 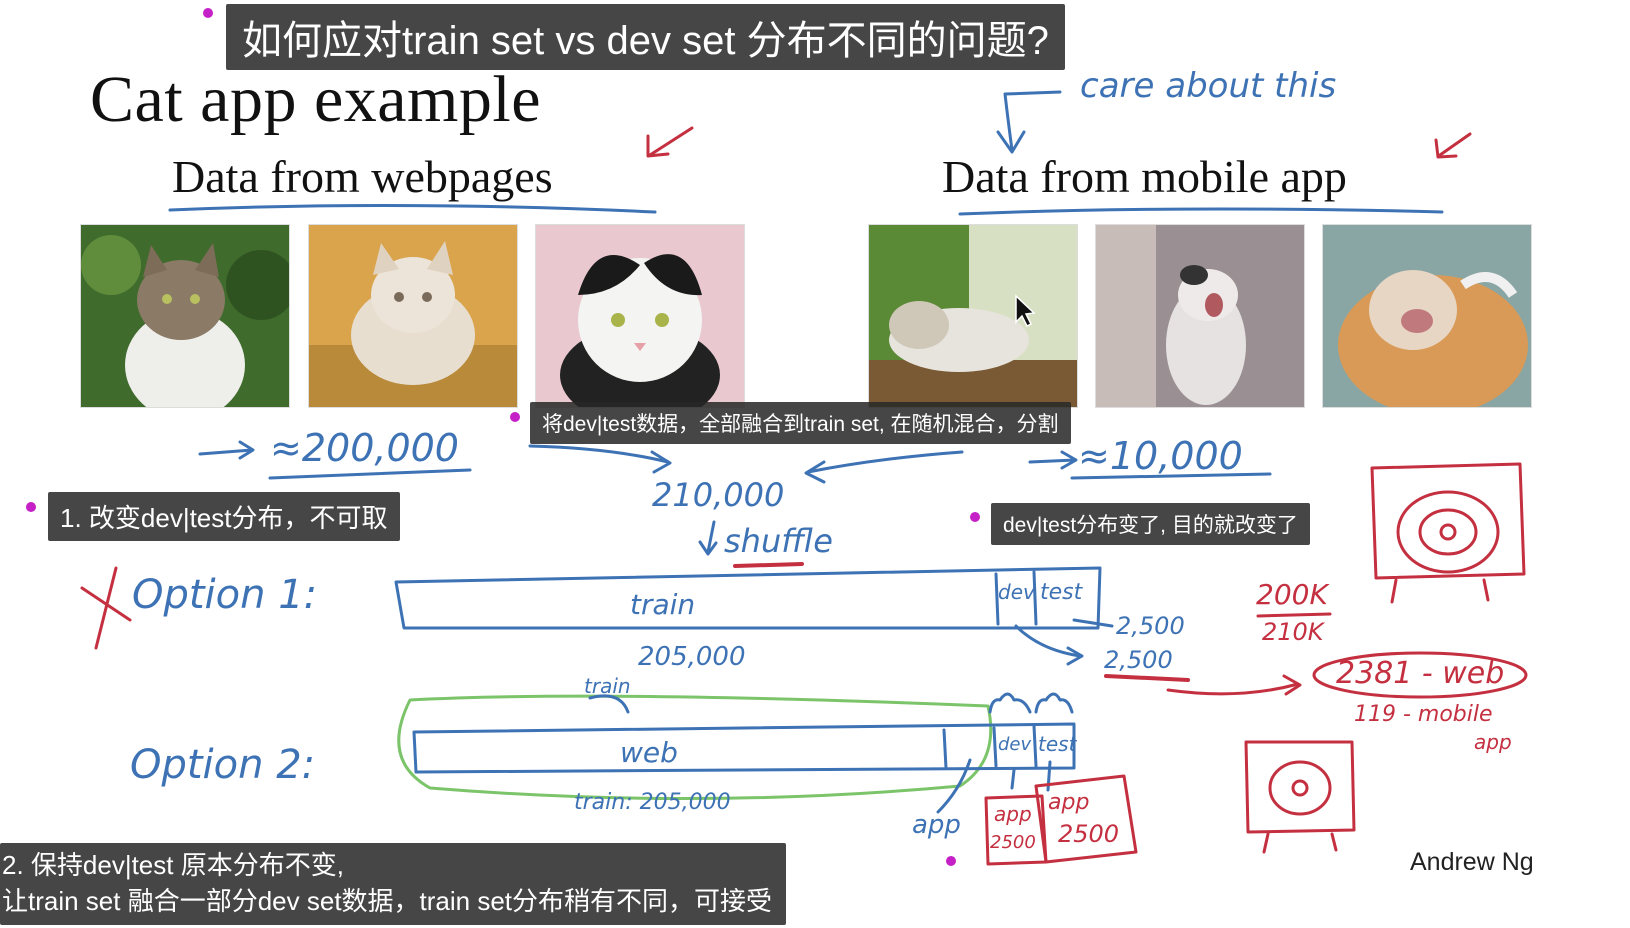 I want to click on care-about-note: care about this, so click(x=1208, y=86).